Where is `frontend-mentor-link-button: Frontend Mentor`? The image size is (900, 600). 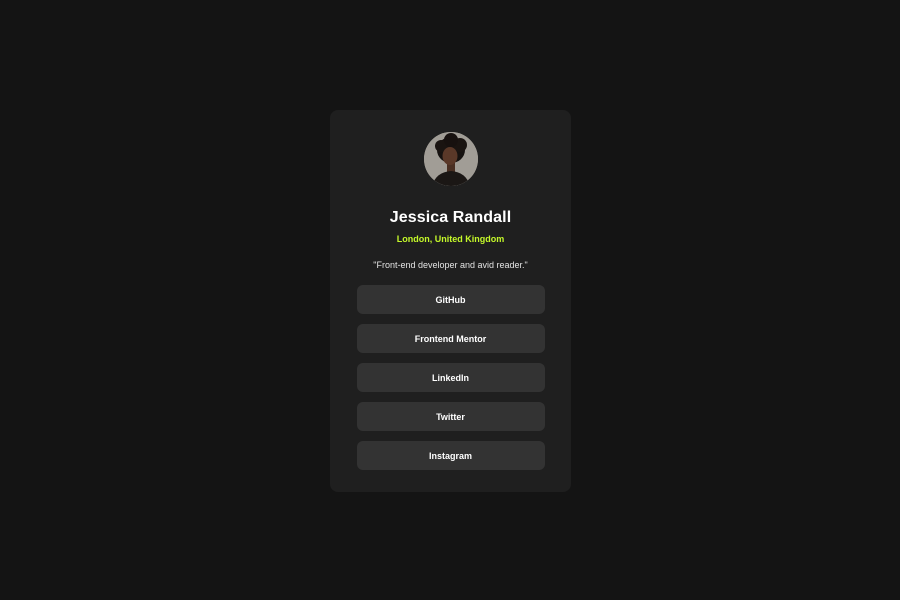
frontend-mentor-link-button: Frontend Mentor is located at coordinates (450, 338).